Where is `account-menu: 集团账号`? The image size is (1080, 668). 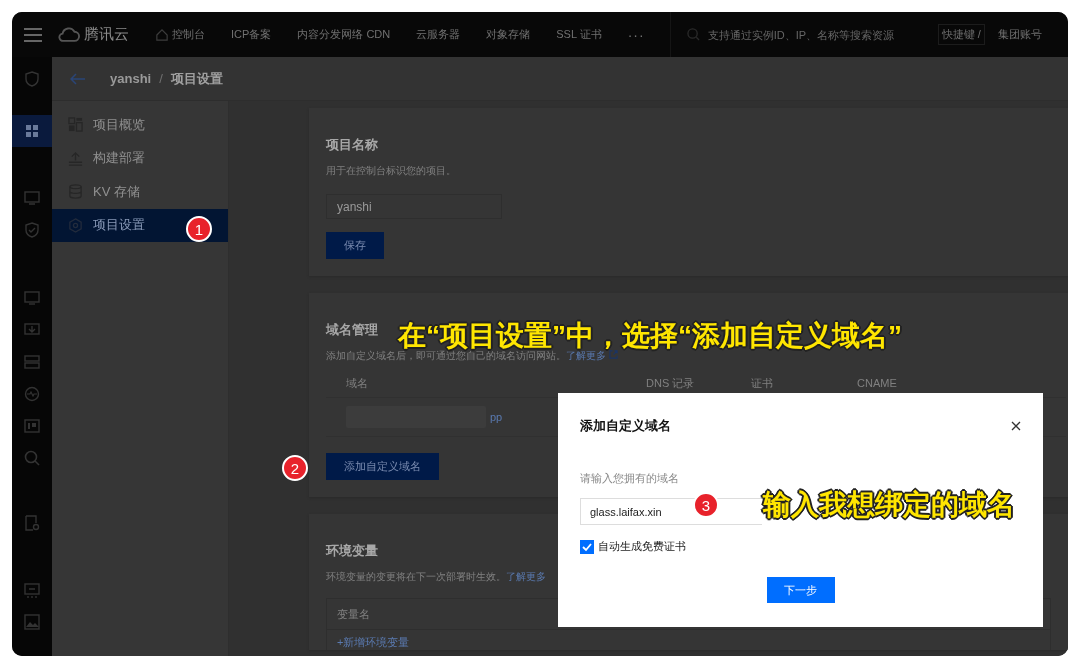
account-menu: 集团账号 is located at coordinates (1019, 34).